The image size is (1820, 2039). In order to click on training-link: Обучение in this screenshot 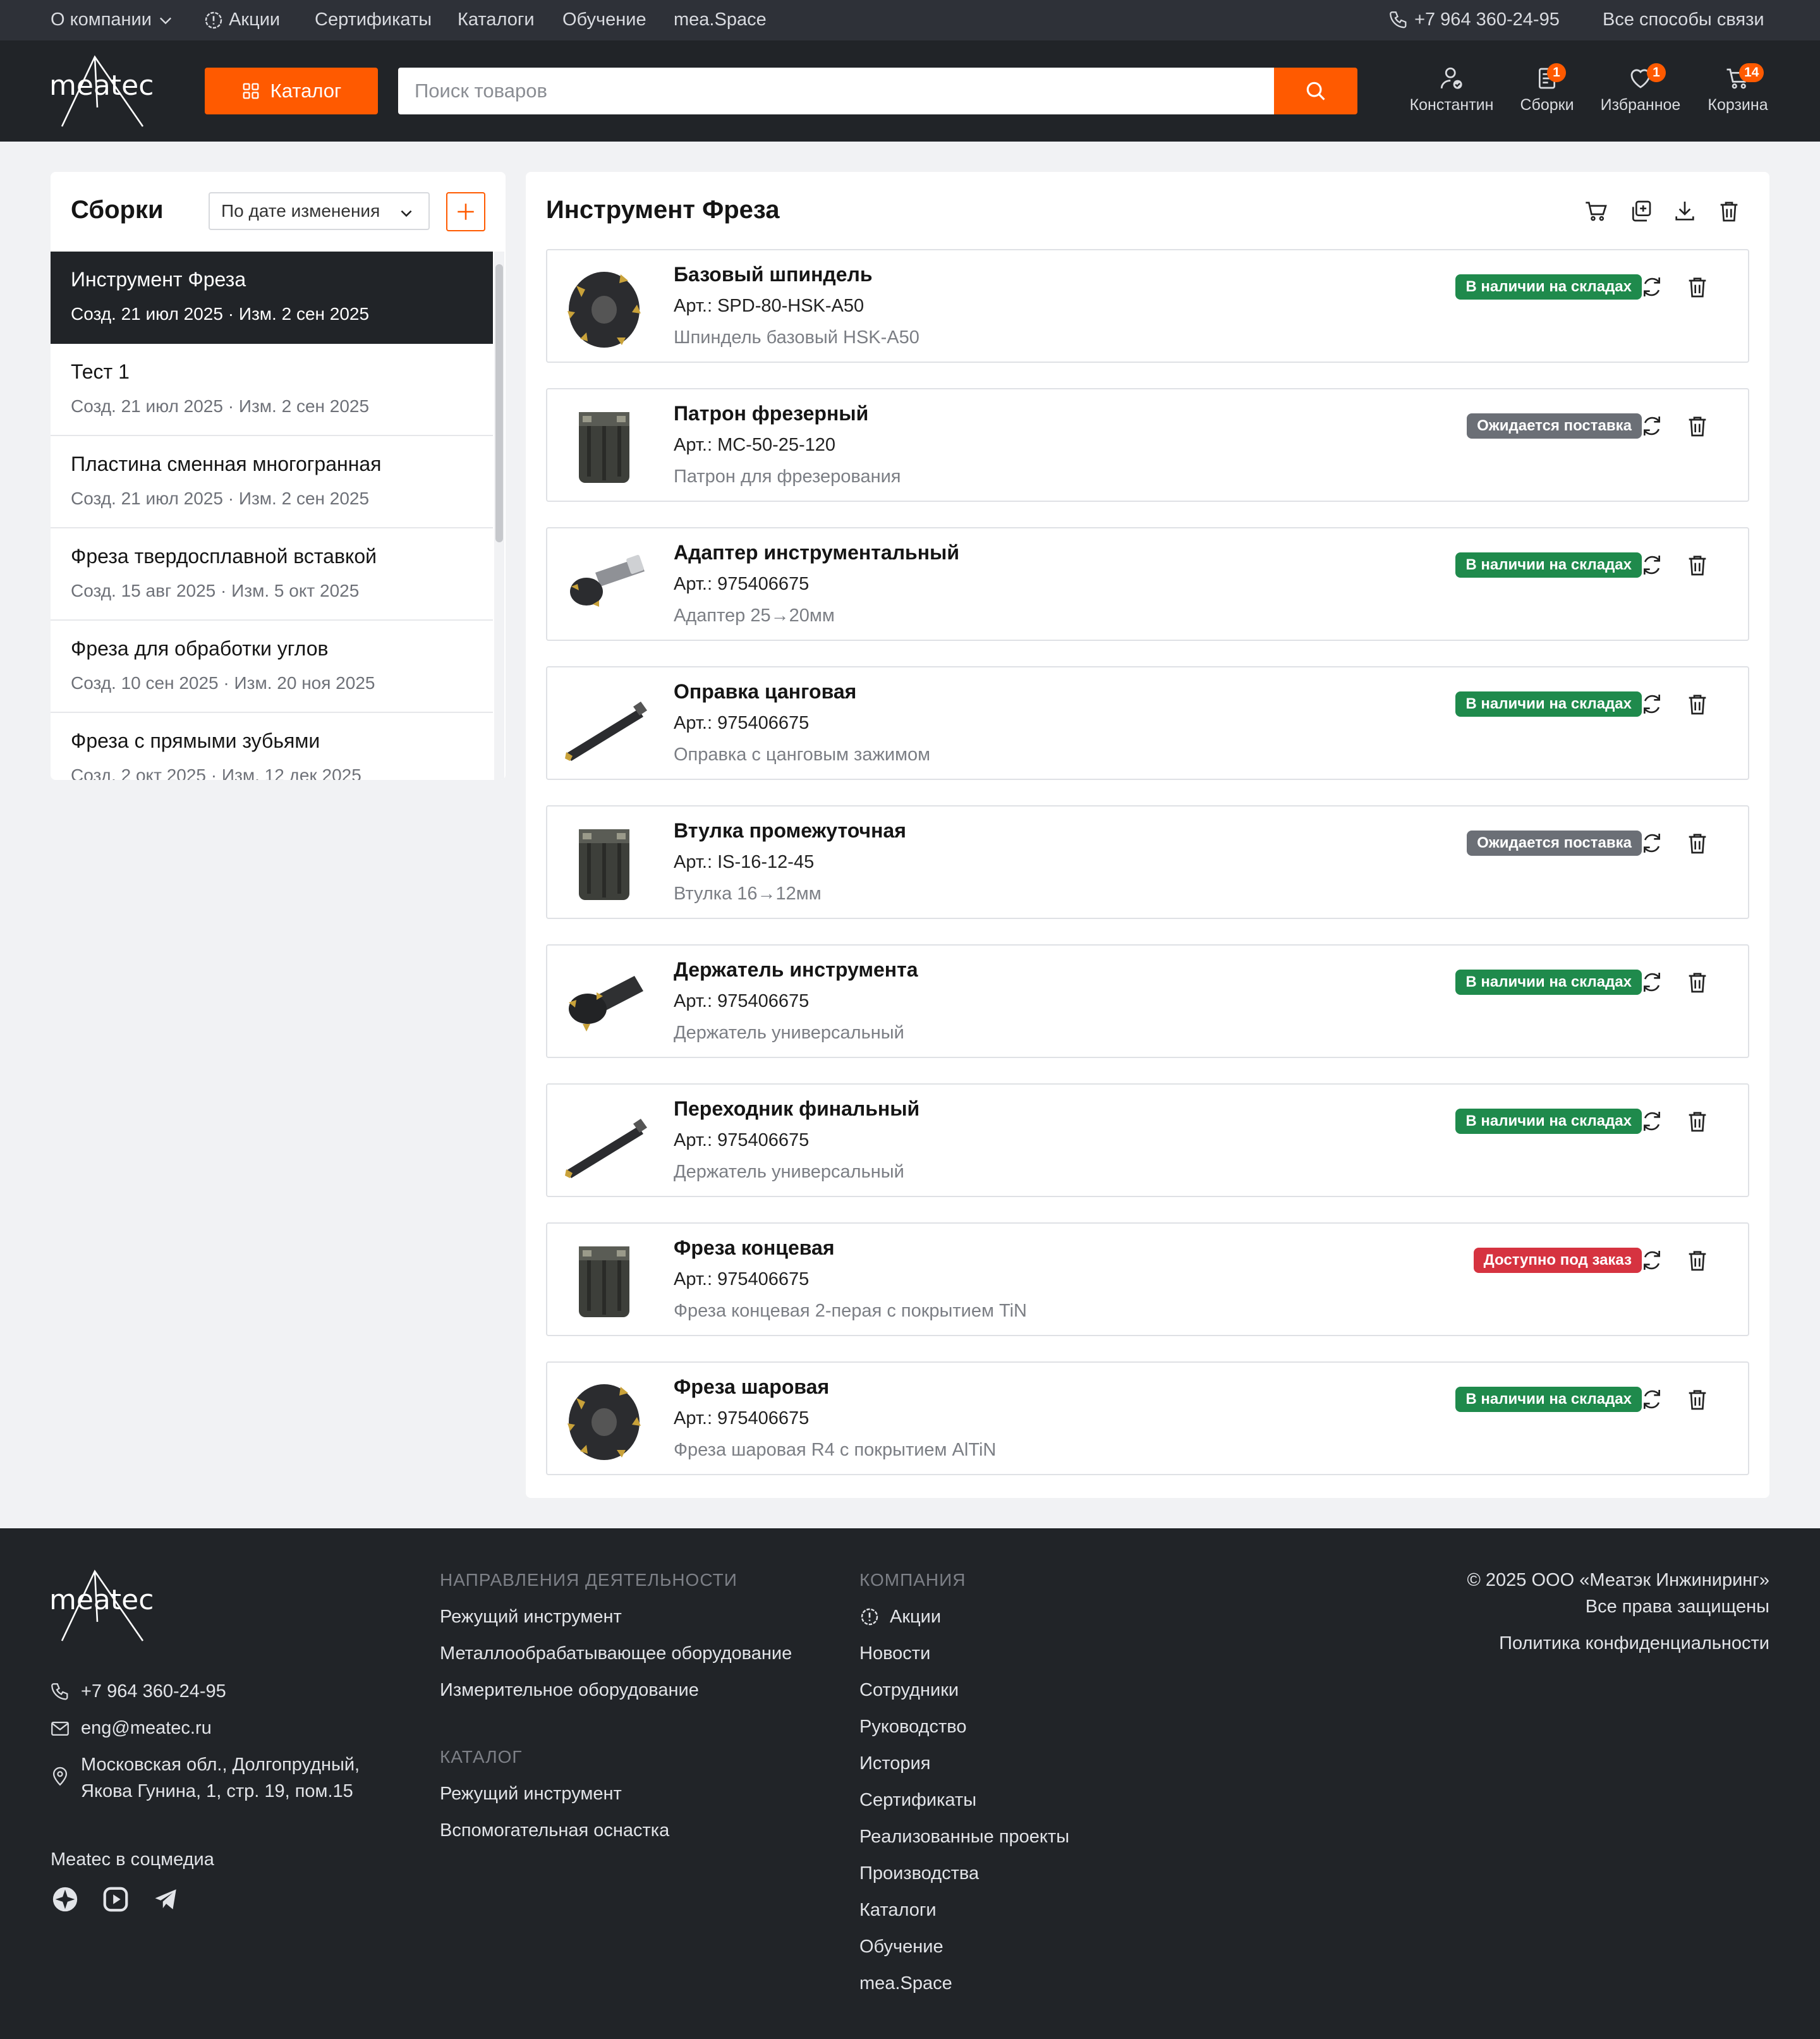, I will do `click(604, 19)`.